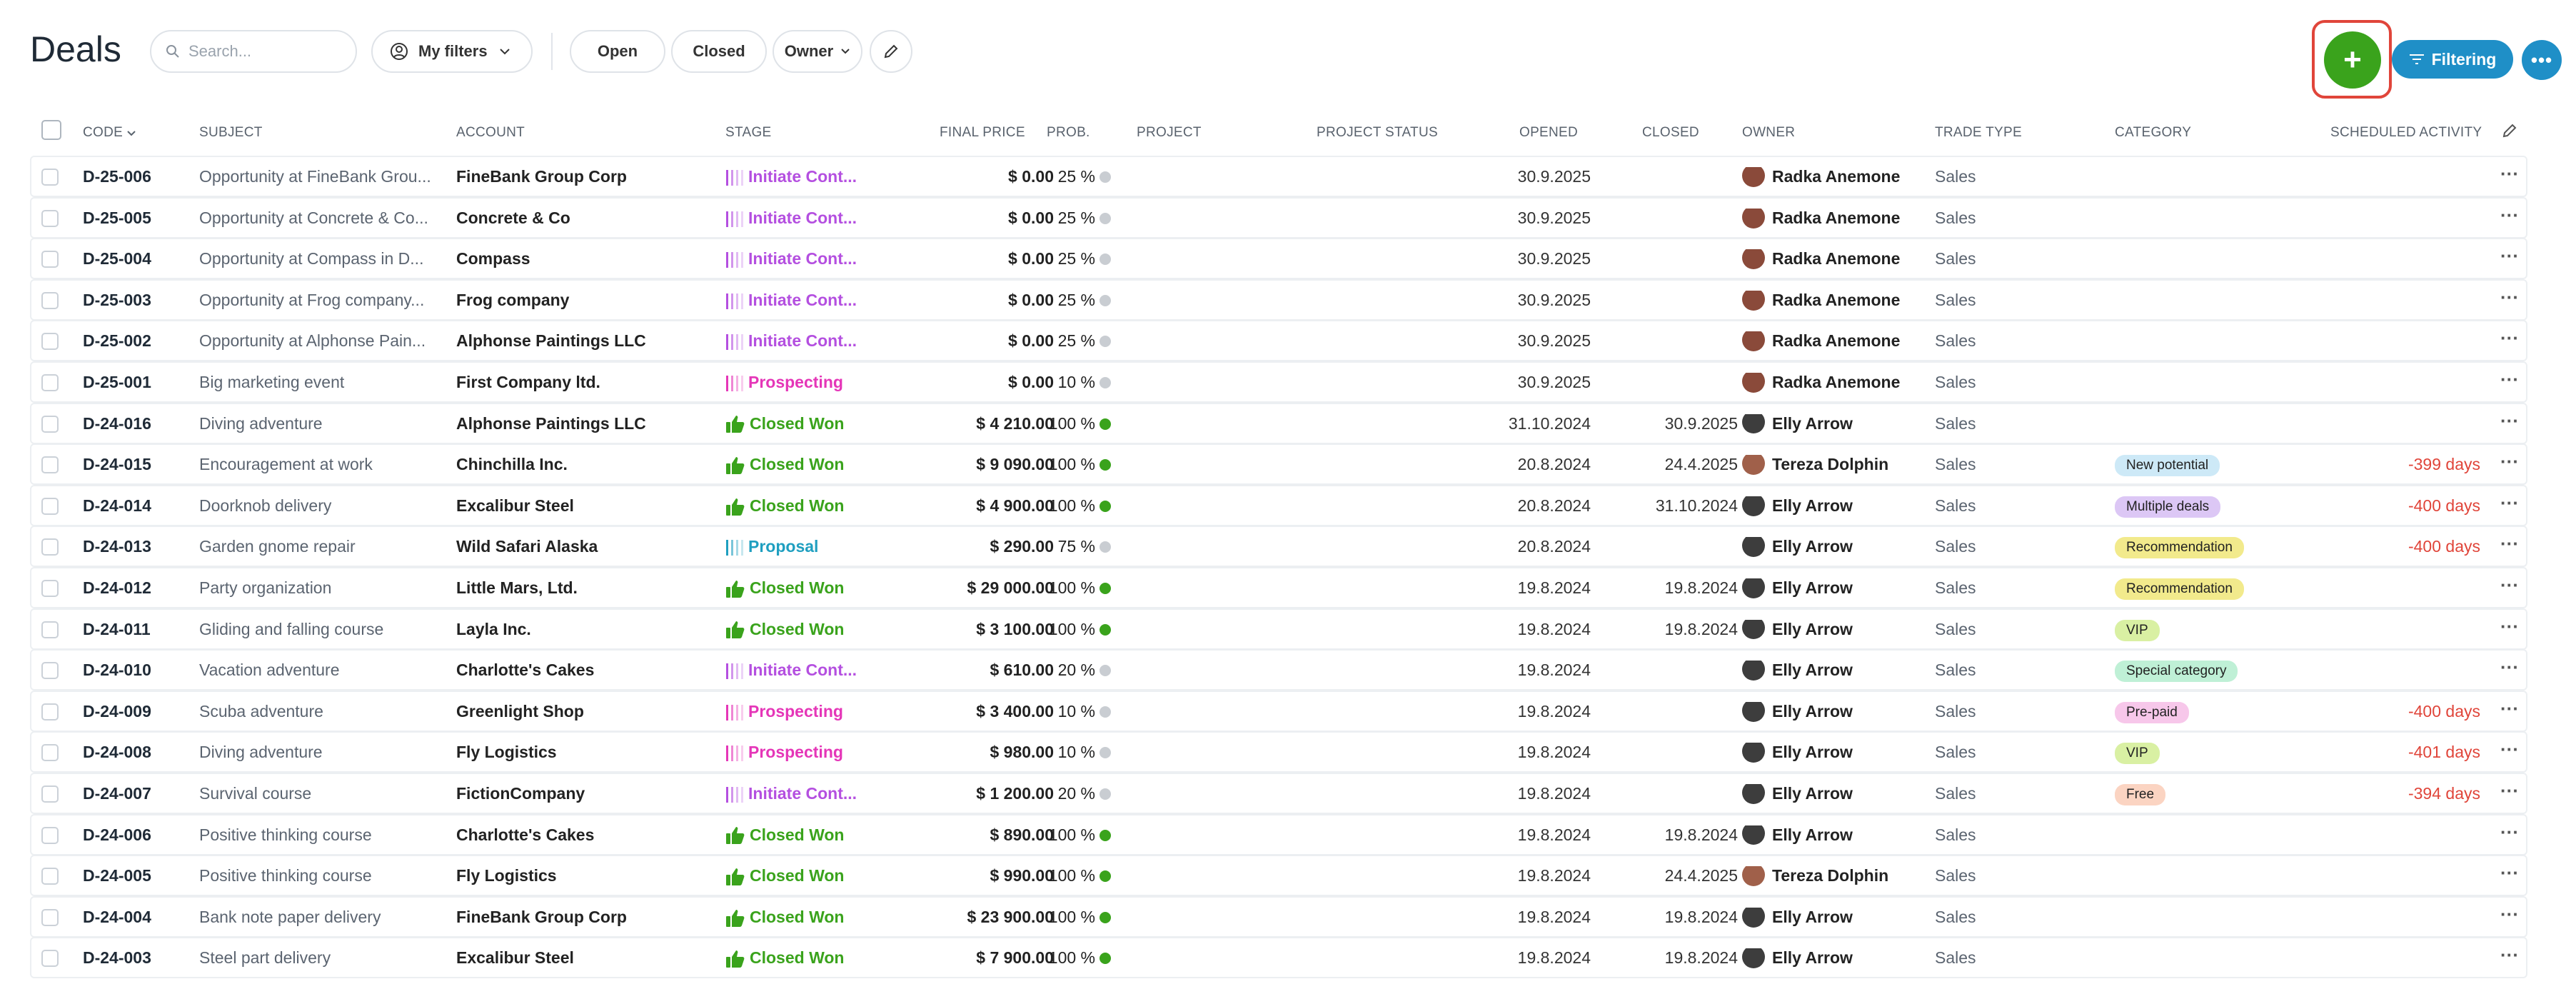 The height and width of the screenshot is (994, 2576). What do you see at coordinates (317, 382) in the screenshot?
I see `deal-subject: Big marketing event` at bounding box center [317, 382].